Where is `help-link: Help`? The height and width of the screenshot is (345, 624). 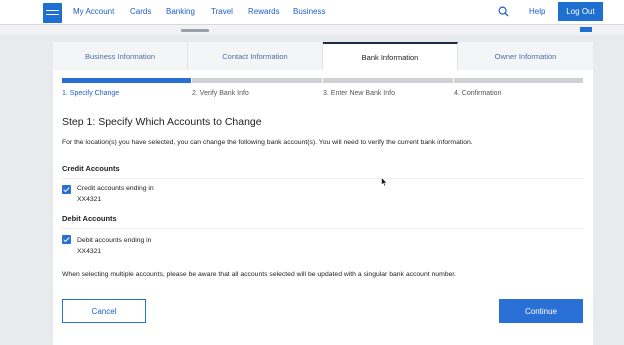
help-link: Help is located at coordinates (537, 11).